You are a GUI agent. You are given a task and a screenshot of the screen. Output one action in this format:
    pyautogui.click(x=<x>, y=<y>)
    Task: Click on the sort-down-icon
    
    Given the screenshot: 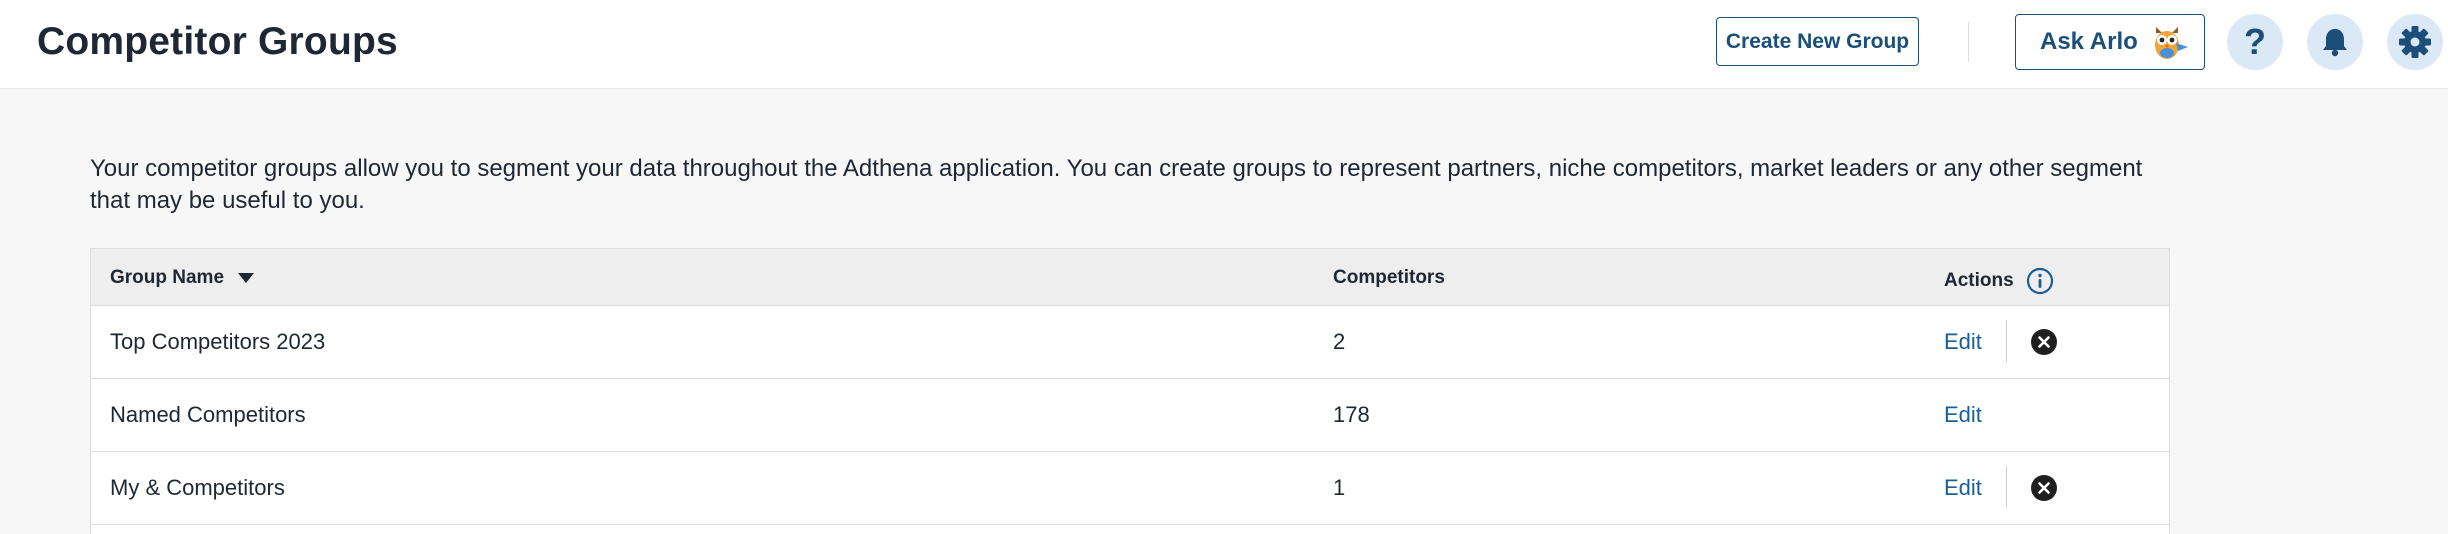 What is the action you would take?
    pyautogui.click(x=246, y=278)
    